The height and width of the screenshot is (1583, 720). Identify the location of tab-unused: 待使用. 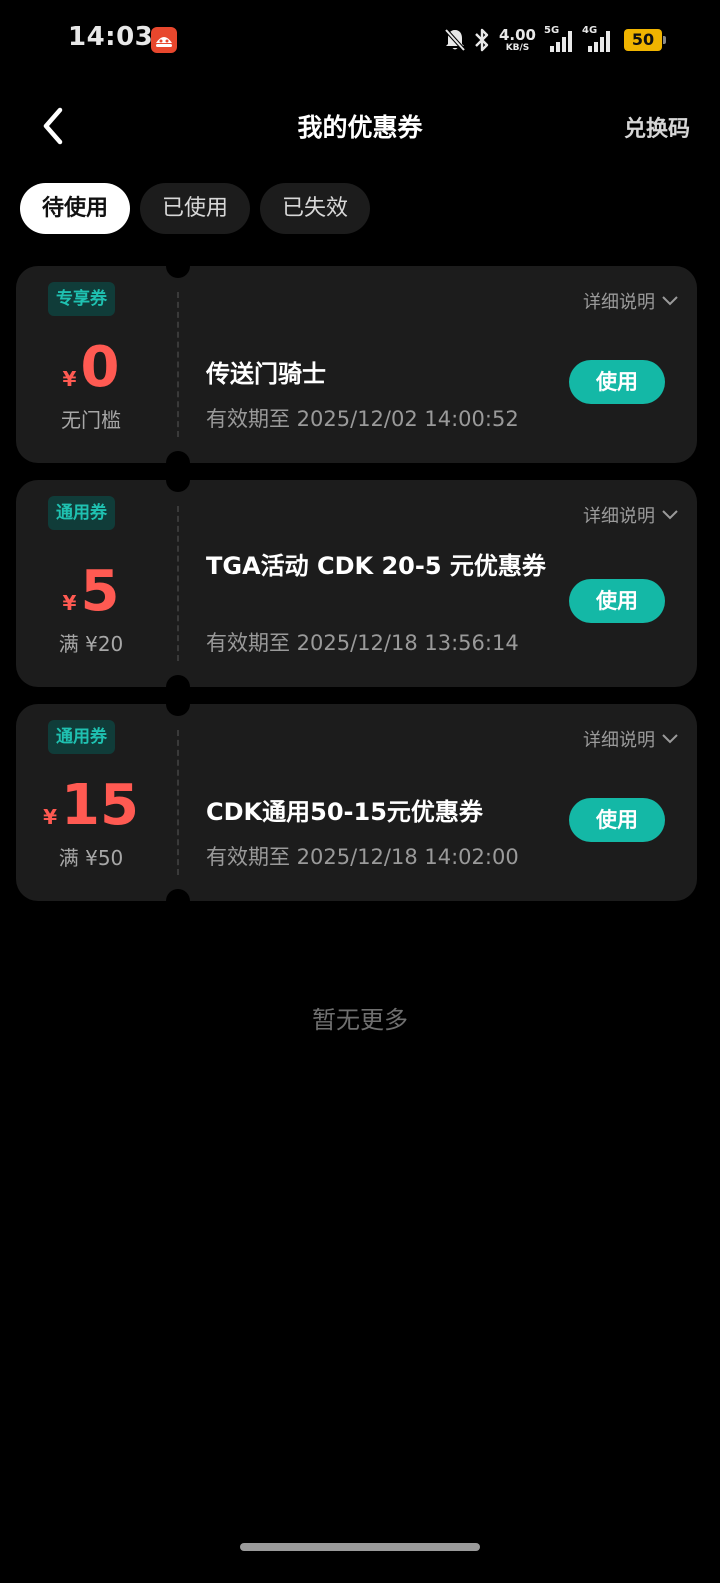
(75, 208).